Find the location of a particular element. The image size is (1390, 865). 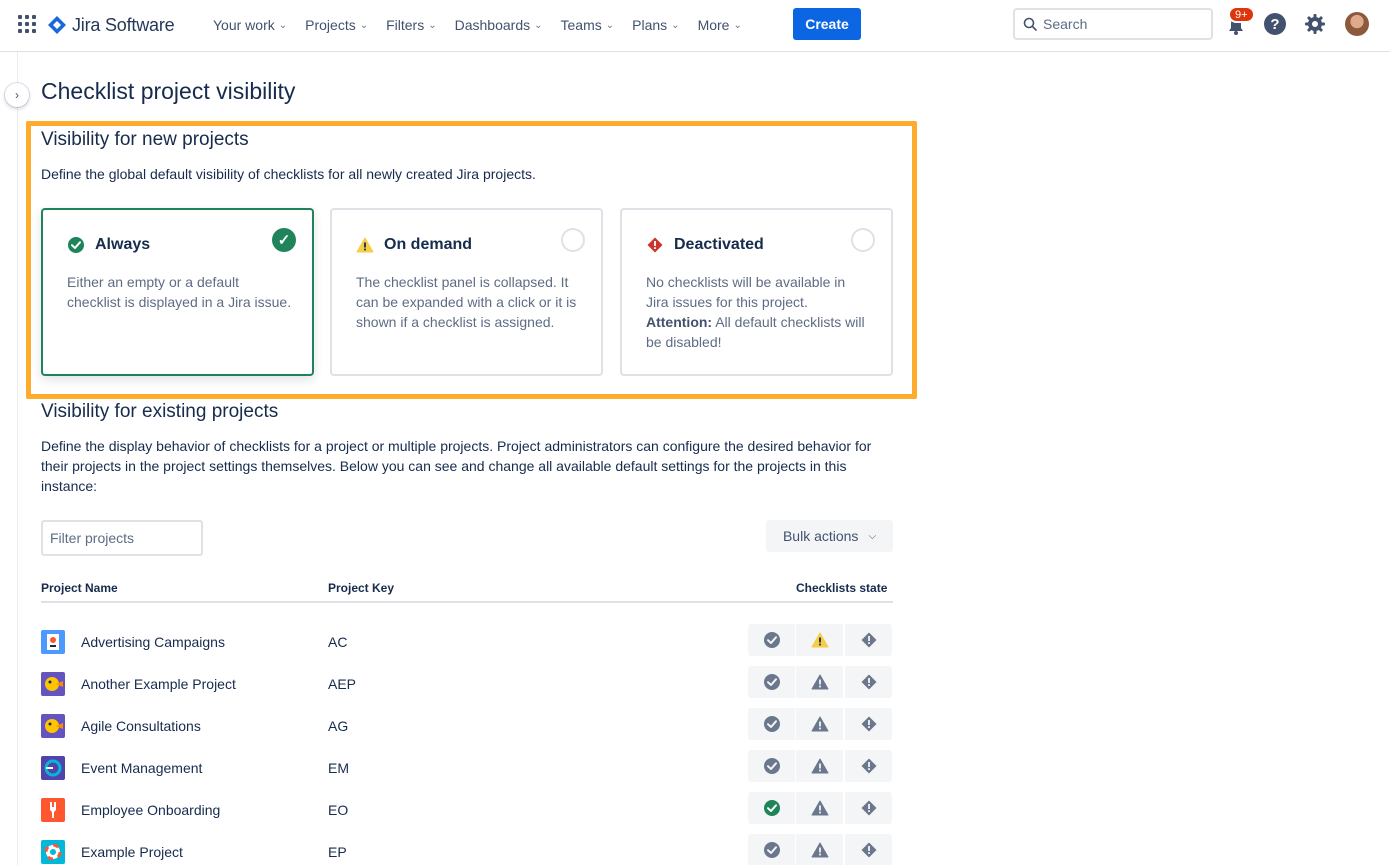

nav-projects: Projects ⌄ is located at coordinates (336, 25).